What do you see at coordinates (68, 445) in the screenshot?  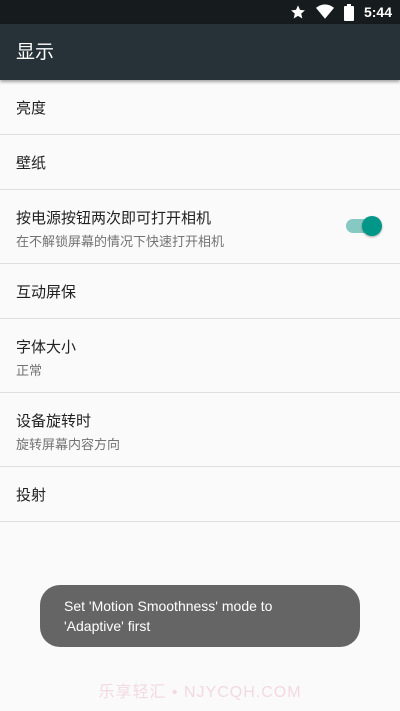 I see `setting-subtitle: 旋转屏幕内容方向` at bounding box center [68, 445].